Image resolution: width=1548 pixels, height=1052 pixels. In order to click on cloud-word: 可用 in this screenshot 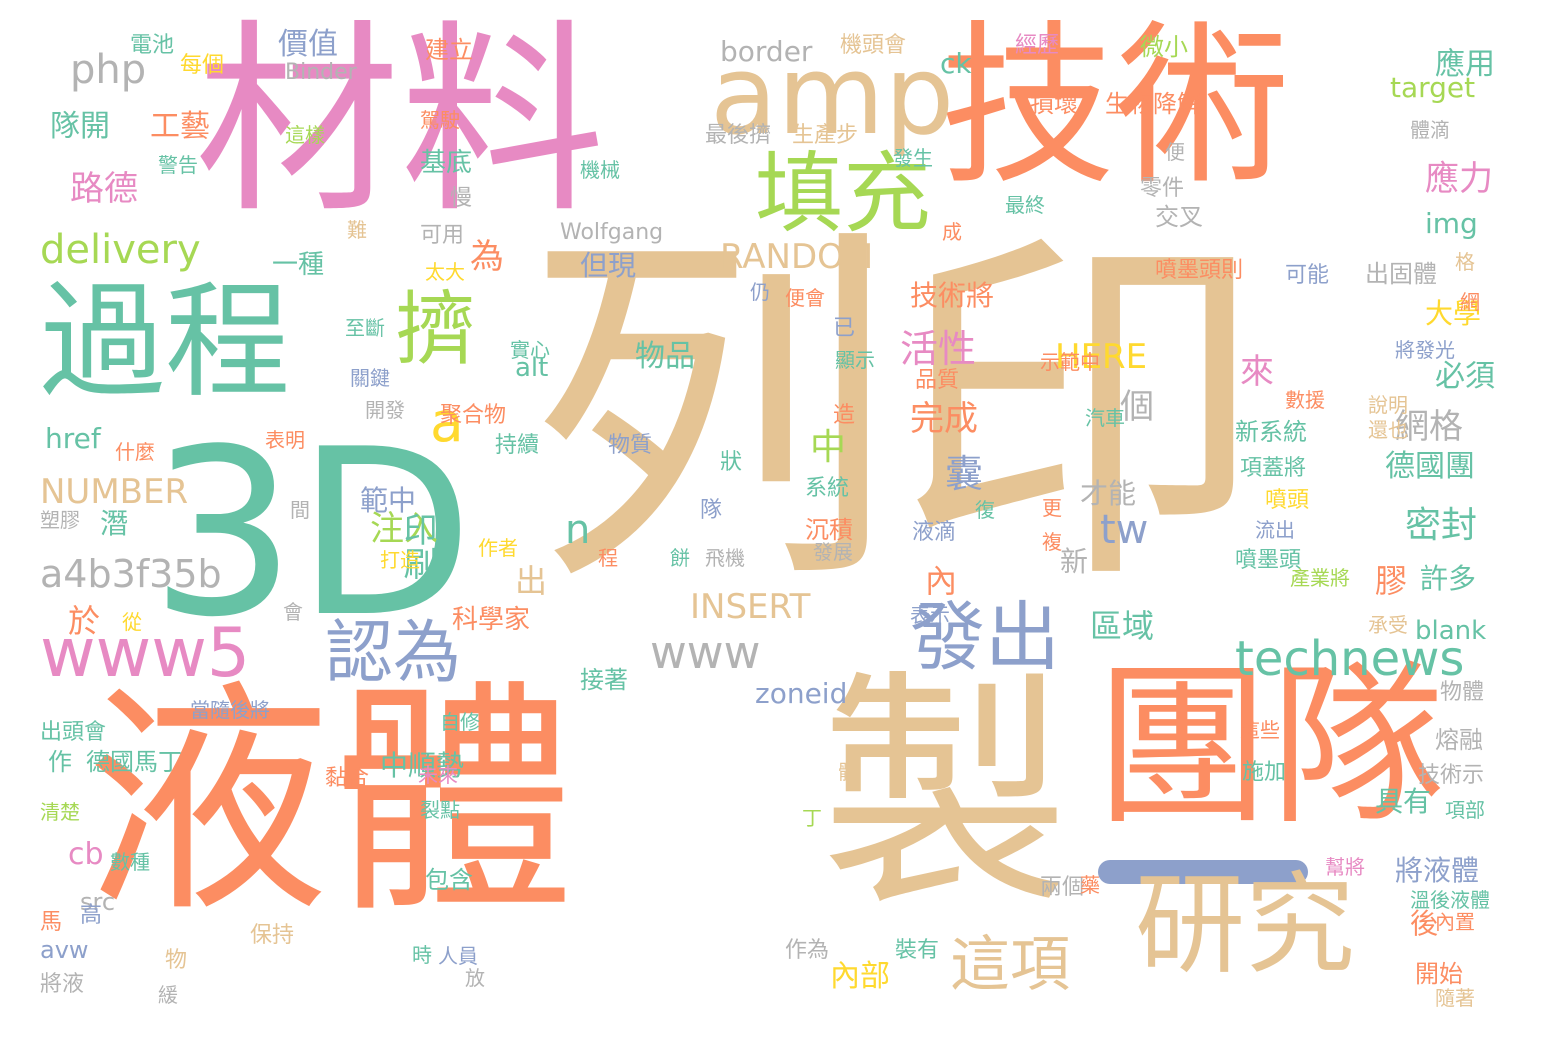, I will do `click(442, 235)`.